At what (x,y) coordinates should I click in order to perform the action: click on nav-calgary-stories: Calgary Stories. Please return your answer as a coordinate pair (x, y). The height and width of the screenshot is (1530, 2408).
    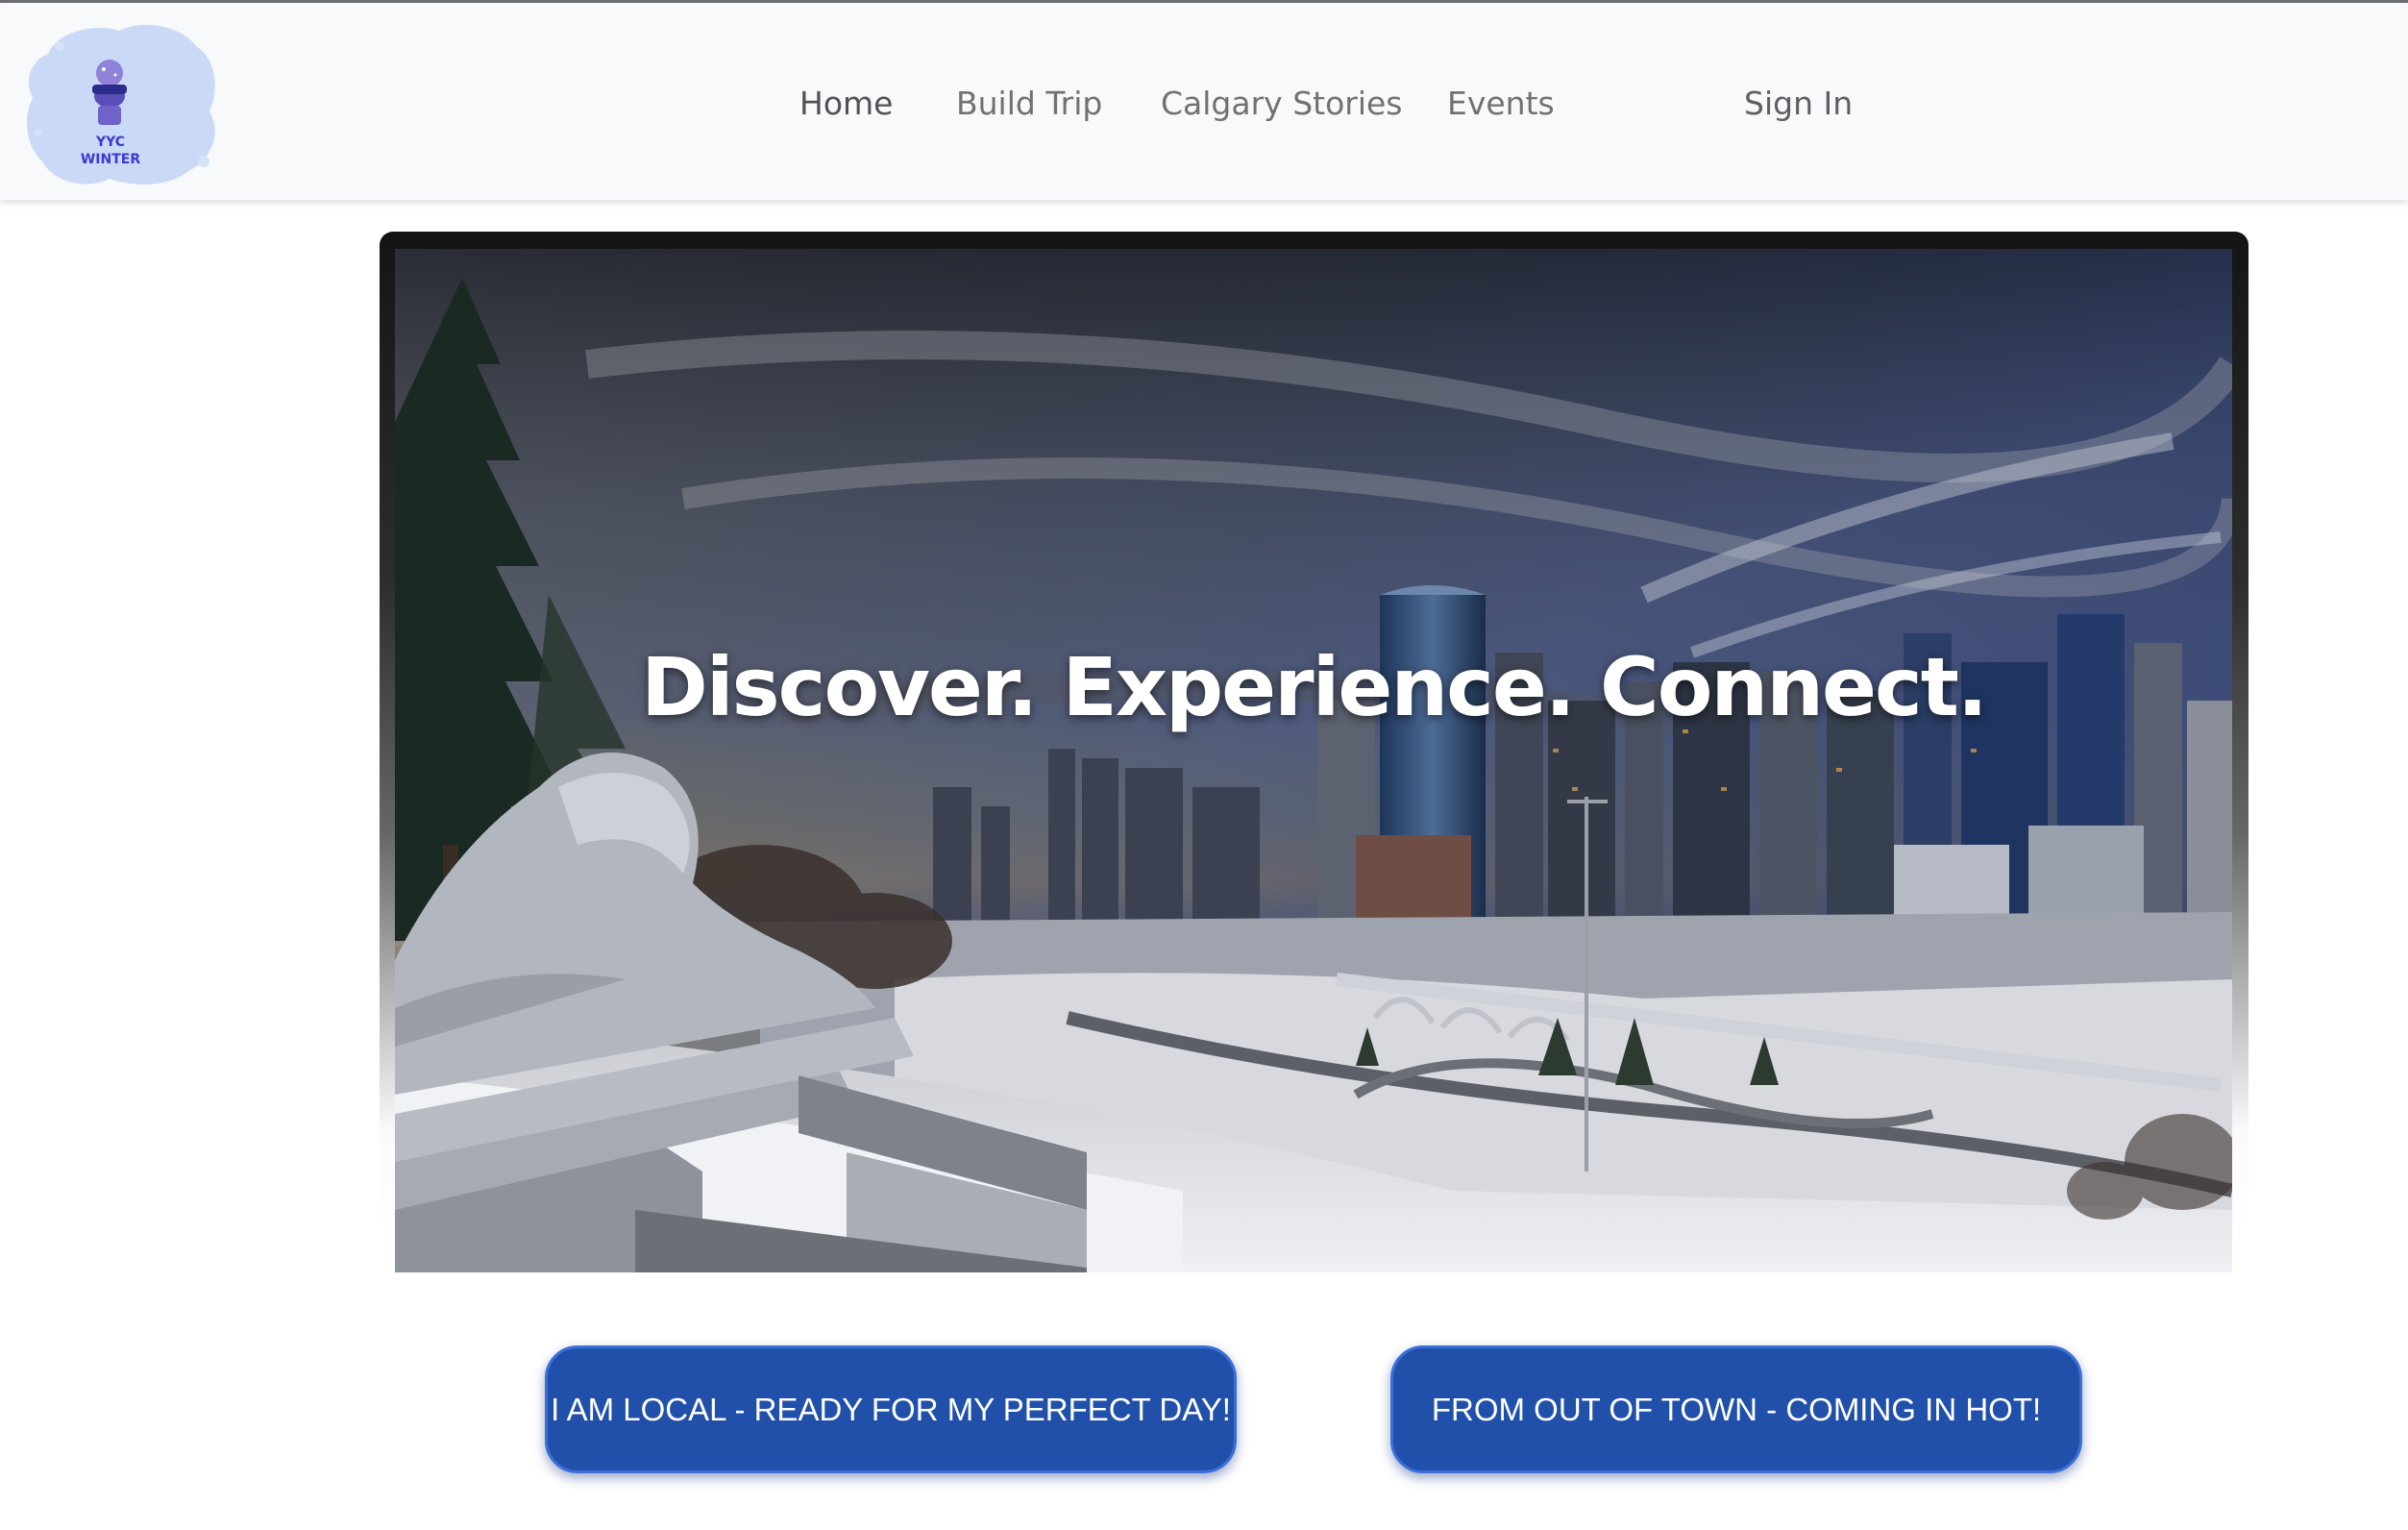
    Looking at the image, I should click on (1282, 104).